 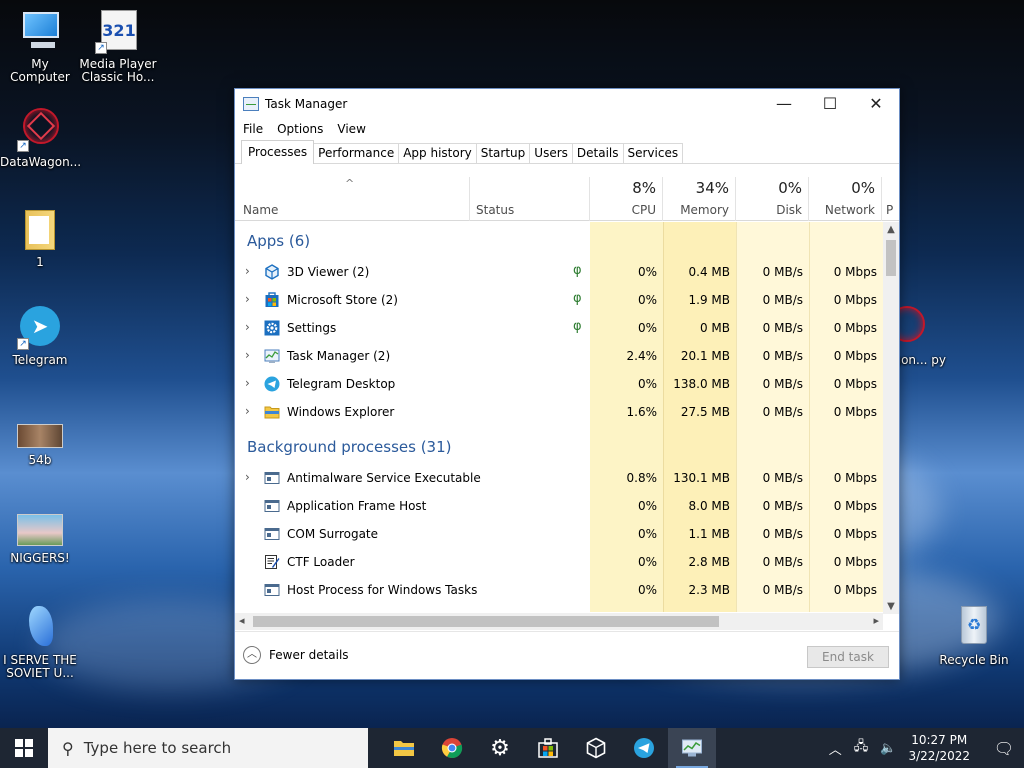 What do you see at coordinates (891, 606) in the screenshot?
I see `scroll-down-icon: ▼` at bounding box center [891, 606].